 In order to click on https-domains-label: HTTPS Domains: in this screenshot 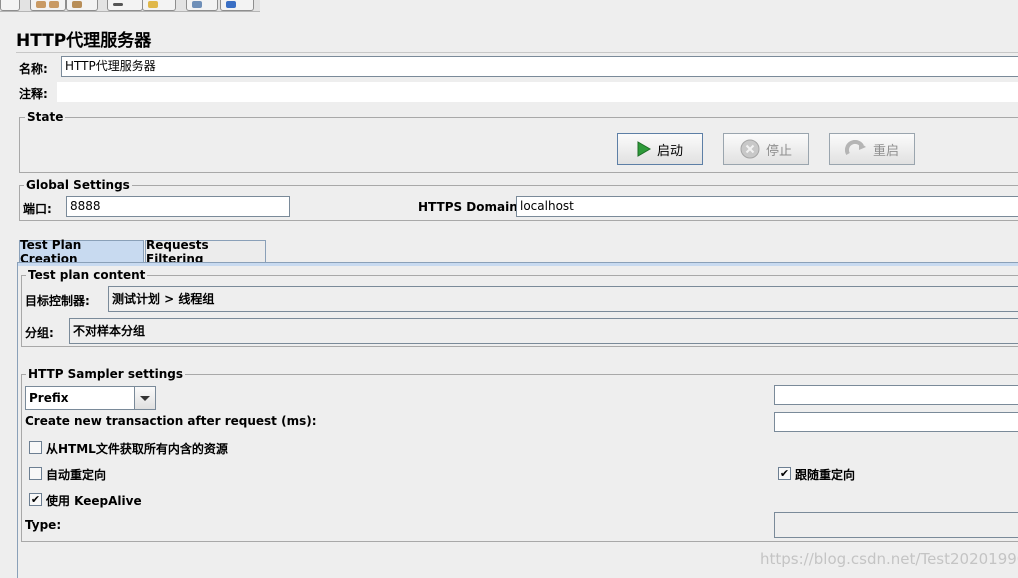, I will do `click(474, 207)`.